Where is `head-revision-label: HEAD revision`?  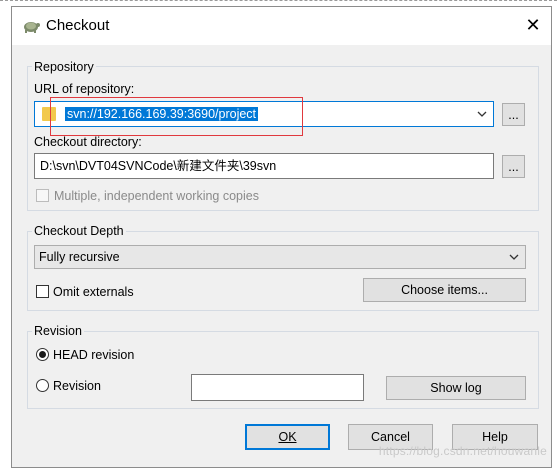 head-revision-label: HEAD revision is located at coordinates (94, 355).